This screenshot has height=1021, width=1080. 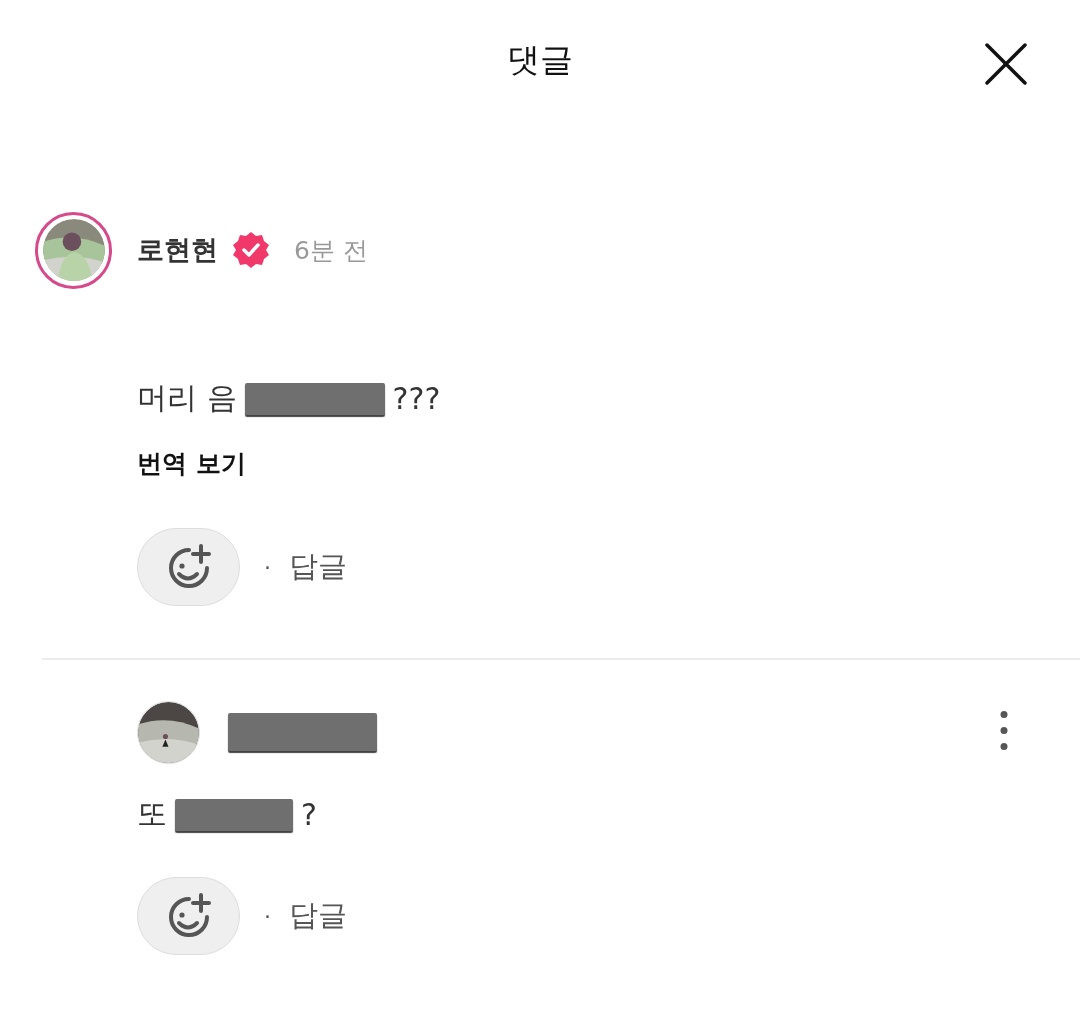 What do you see at coordinates (1006, 64) in the screenshot?
I see `close-button` at bounding box center [1006, 64].